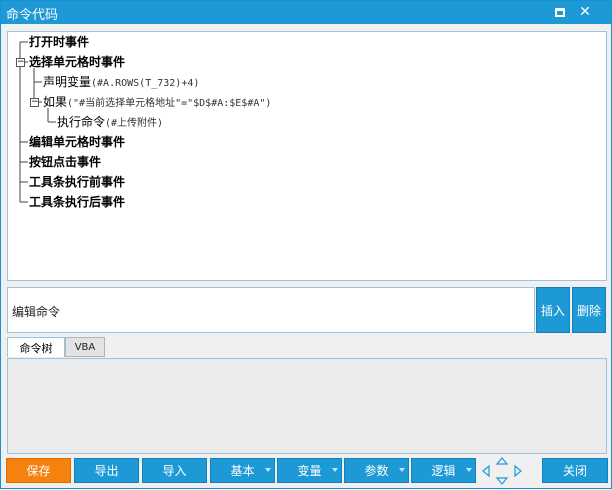 This screenshot has height=490, width=612. I want to click on tree-node-button-click-event: 按钮点击事件, so click(65, 162).